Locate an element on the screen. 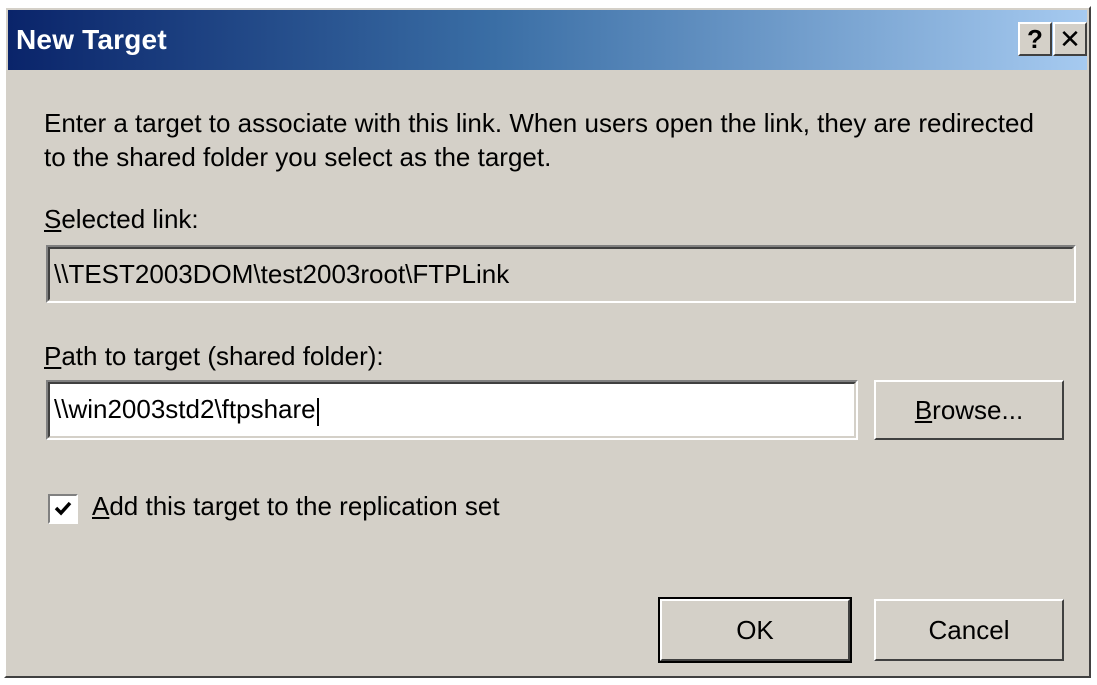 Image resolution: width=1097 pixels, height=685 pixels. help-button: ? is located at coordinates (1035, 39).